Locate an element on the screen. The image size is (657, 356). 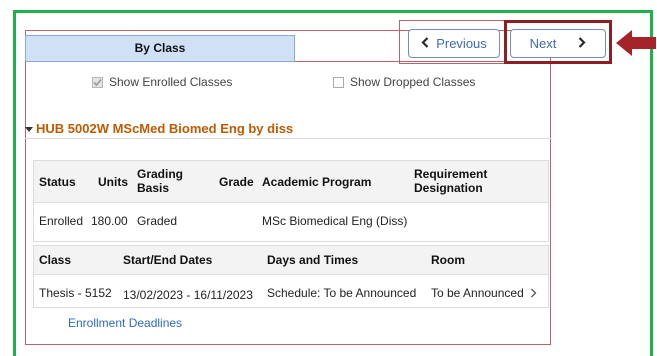
cell-days-times: Schedule: To be Announced is located at coordinates (342, 293).